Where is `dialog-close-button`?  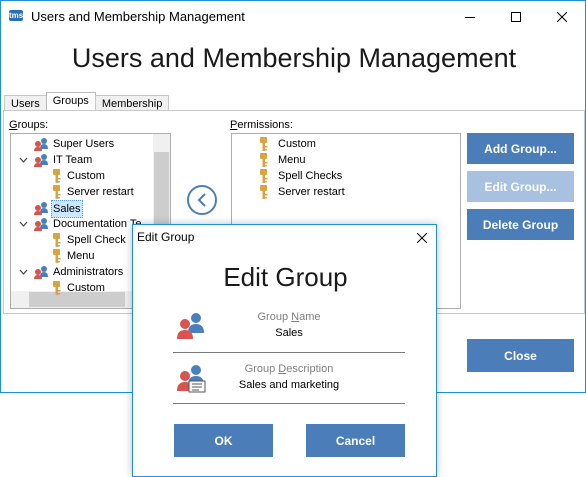
dialog-close-button is located at coordinates (422, 238).